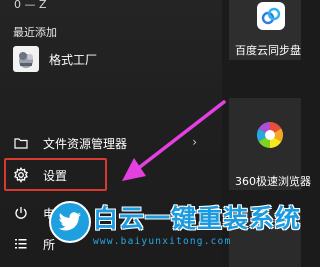  What do you see at coordinates (194, 142) in the screenshot?
I see `chevron-right-icon: ›` at bounding box center [194, 142].